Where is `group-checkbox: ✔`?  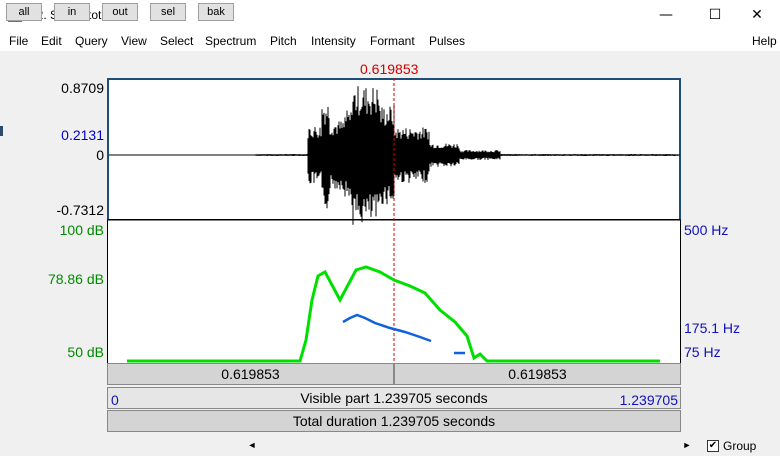
group-checkbox: ✔ is located at coordinates (713, 446).